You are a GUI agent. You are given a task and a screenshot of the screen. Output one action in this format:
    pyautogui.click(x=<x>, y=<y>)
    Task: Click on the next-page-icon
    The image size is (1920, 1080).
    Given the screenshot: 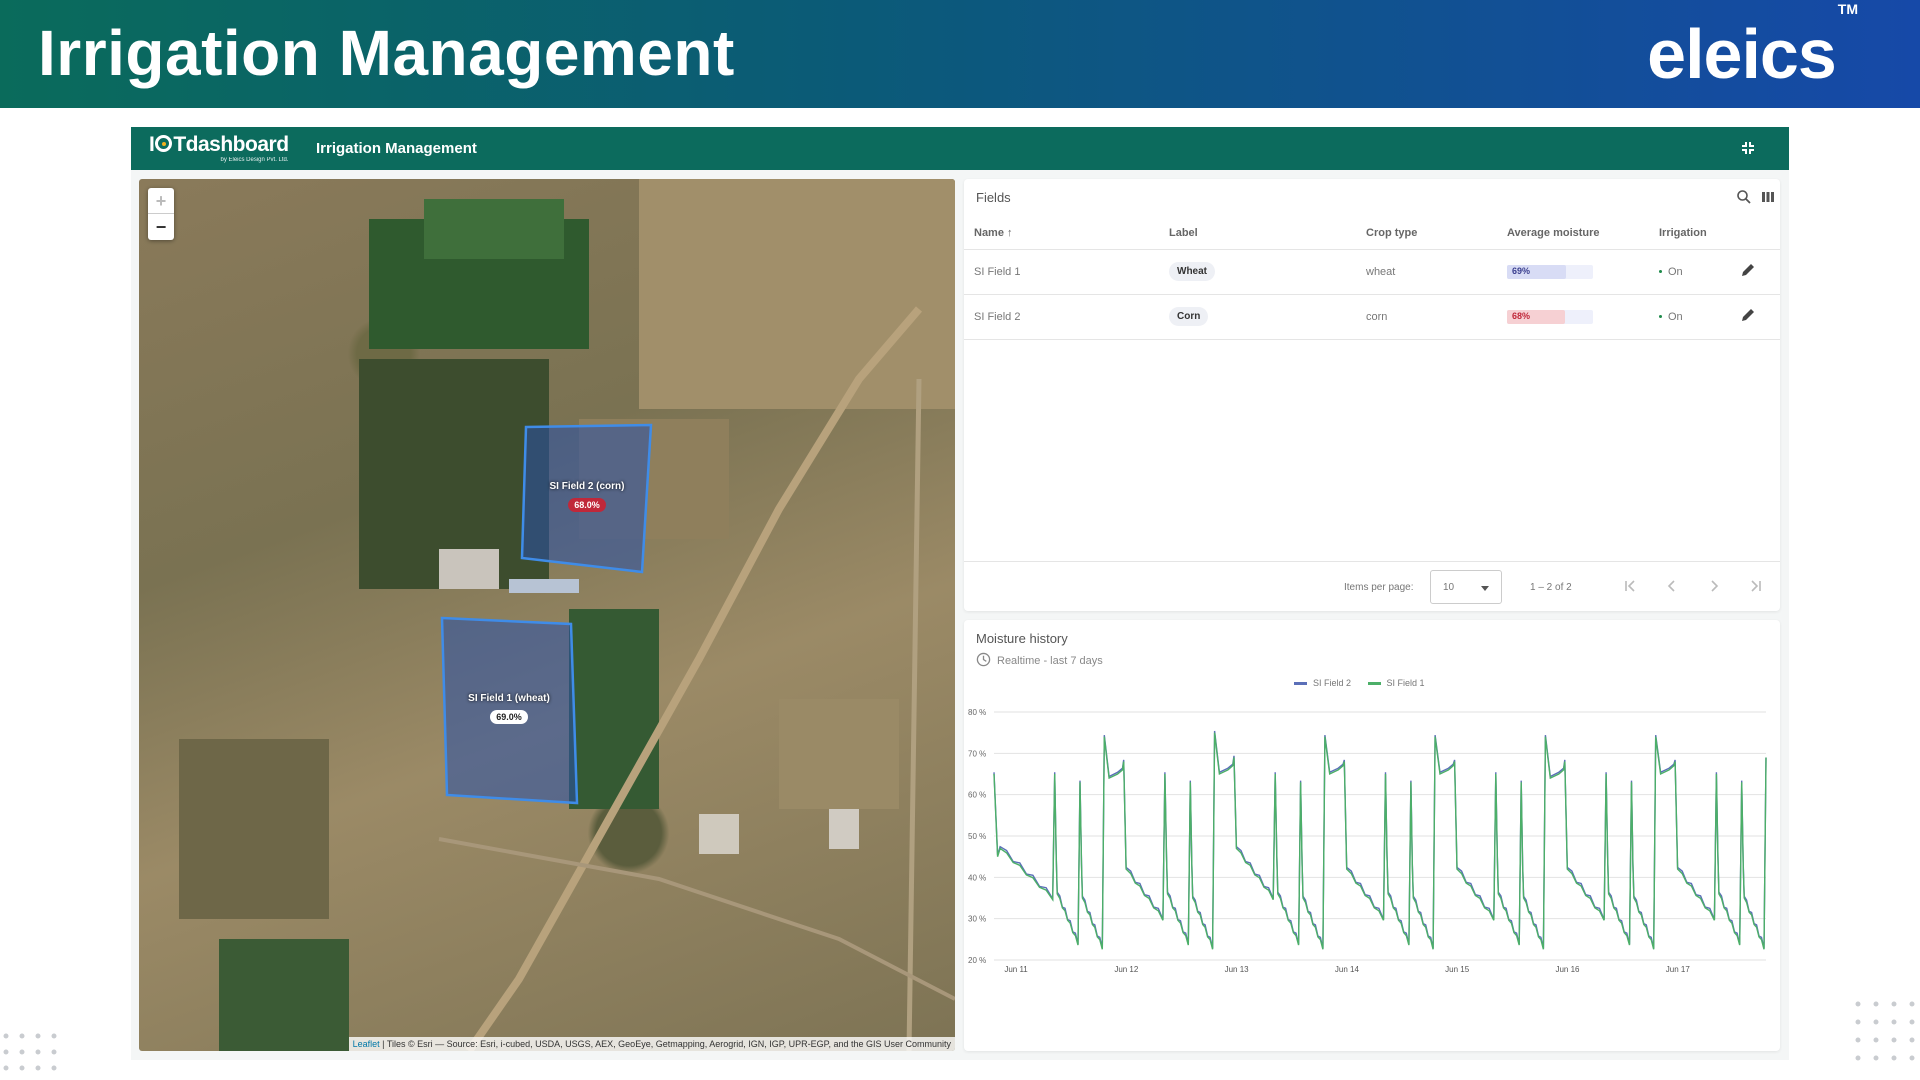 What is the action you would take?
    pyautogui.click(x=1714, y=586)
    